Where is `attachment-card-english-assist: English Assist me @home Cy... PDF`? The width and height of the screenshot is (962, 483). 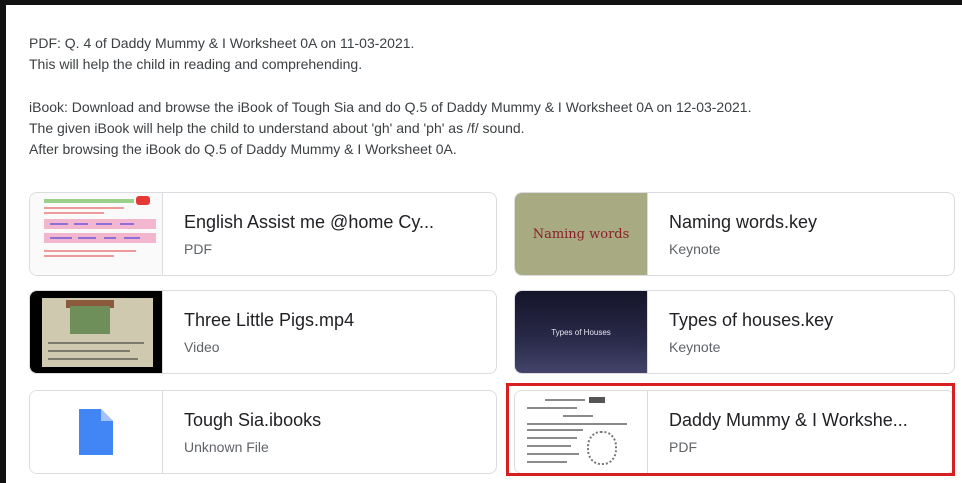
attachment-card-english-assist: English Assist me @home Cy... PDF is located at coordinates (263, 234).